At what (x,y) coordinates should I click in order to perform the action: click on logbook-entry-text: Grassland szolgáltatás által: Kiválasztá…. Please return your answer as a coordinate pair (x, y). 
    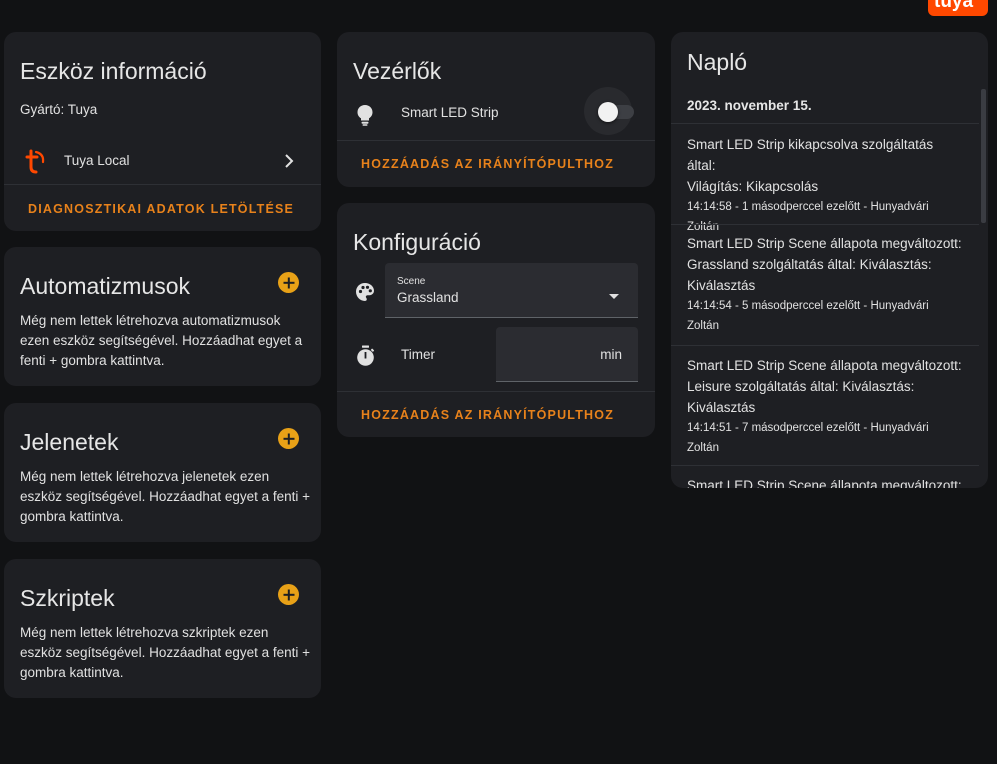
    Looking at the image, I should click on (809, 264).